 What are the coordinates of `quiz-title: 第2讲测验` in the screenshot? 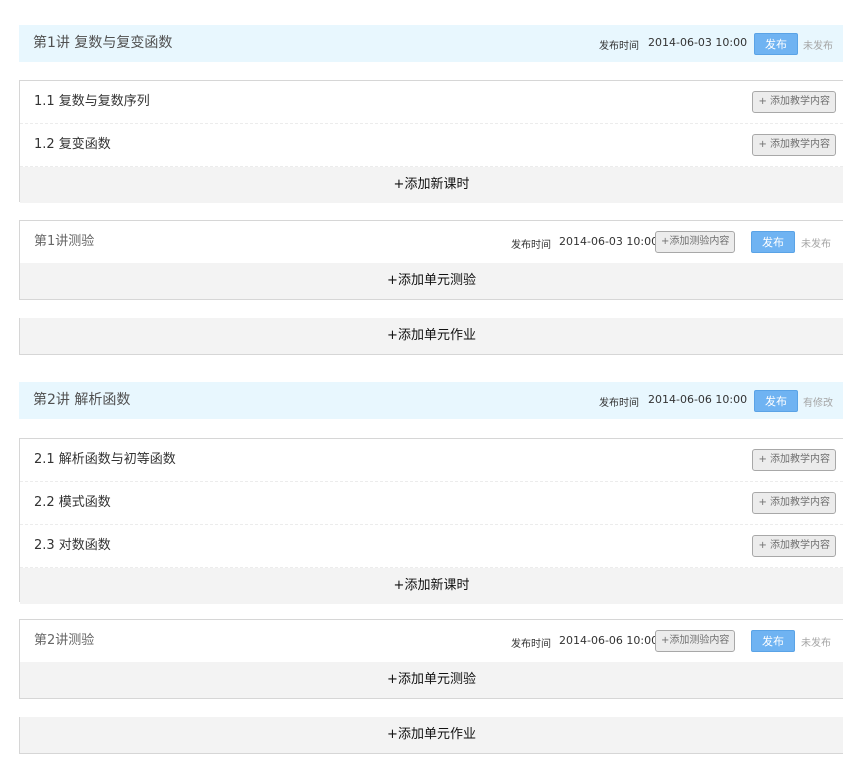 It's located at (64, 641).